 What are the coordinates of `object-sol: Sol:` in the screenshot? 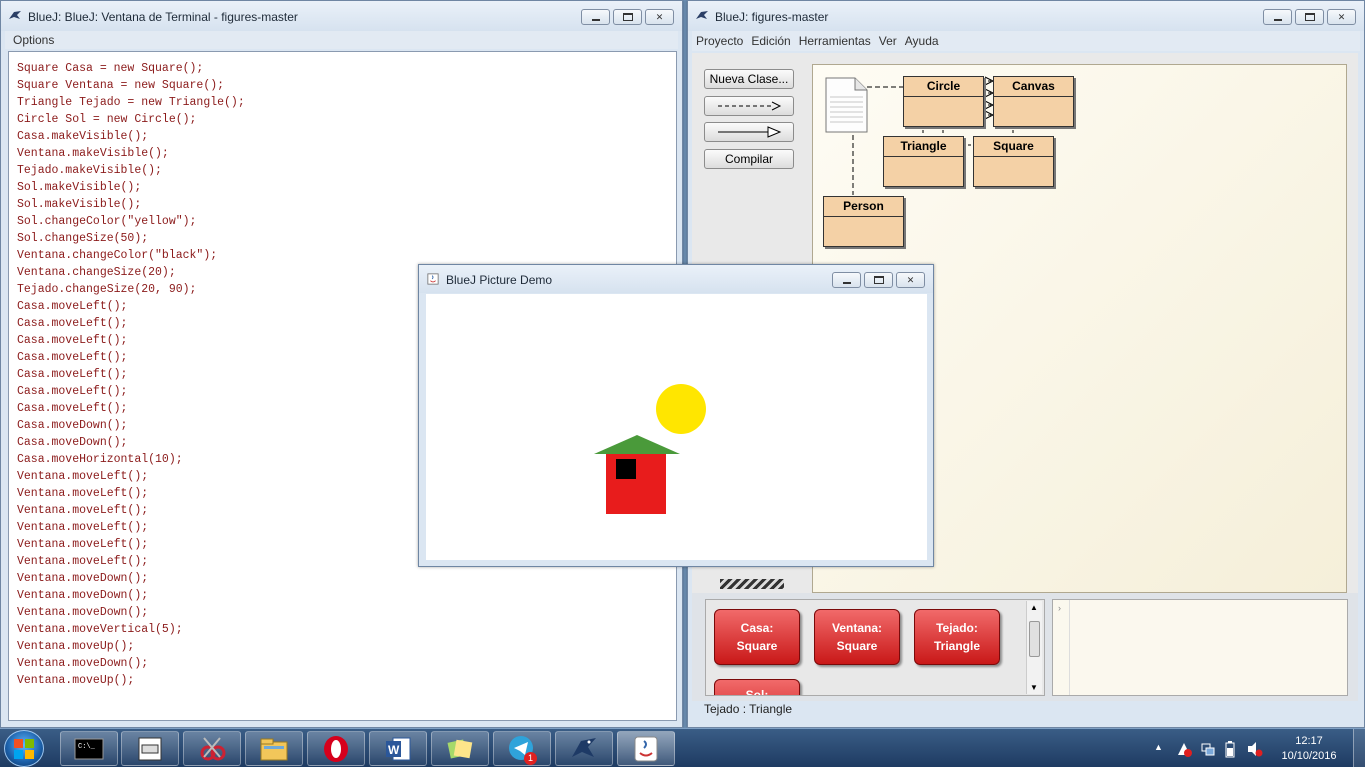 It's located at (757, 687).